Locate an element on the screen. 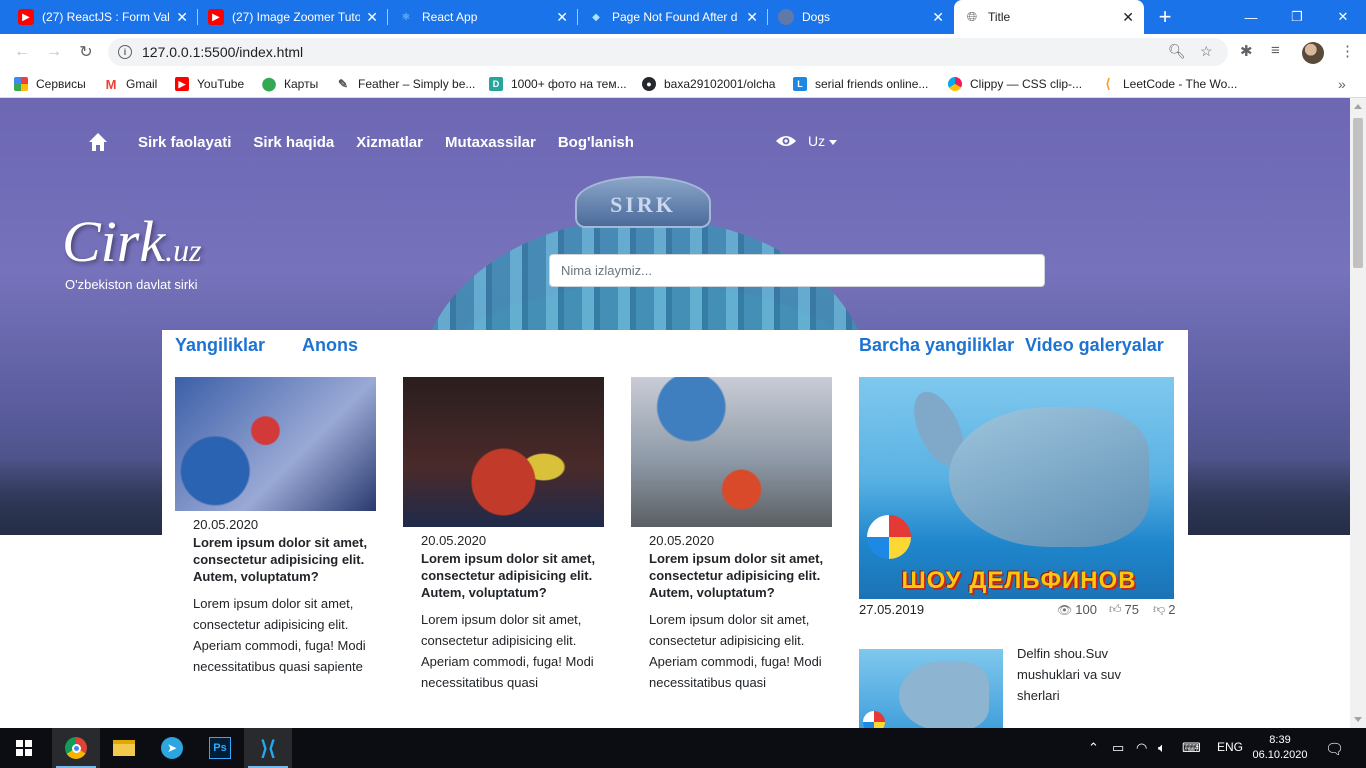  reload-icon: ↻ is located at coordinates (86, 52).